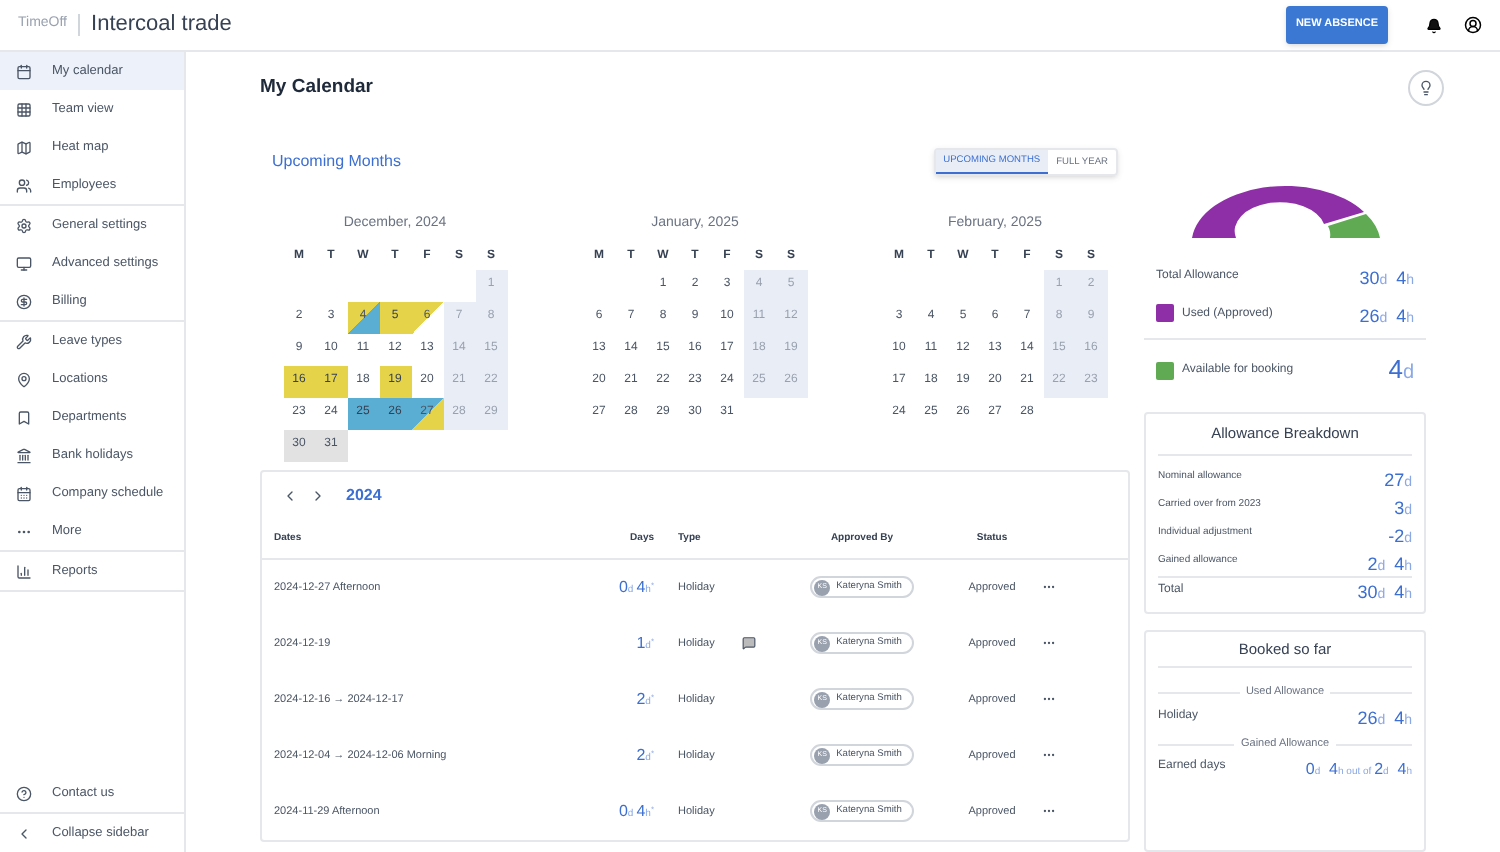  What do you see at coordinates (24, 379) in the screenshot?
I see `pin-icon` at bounding box center [24, 379].